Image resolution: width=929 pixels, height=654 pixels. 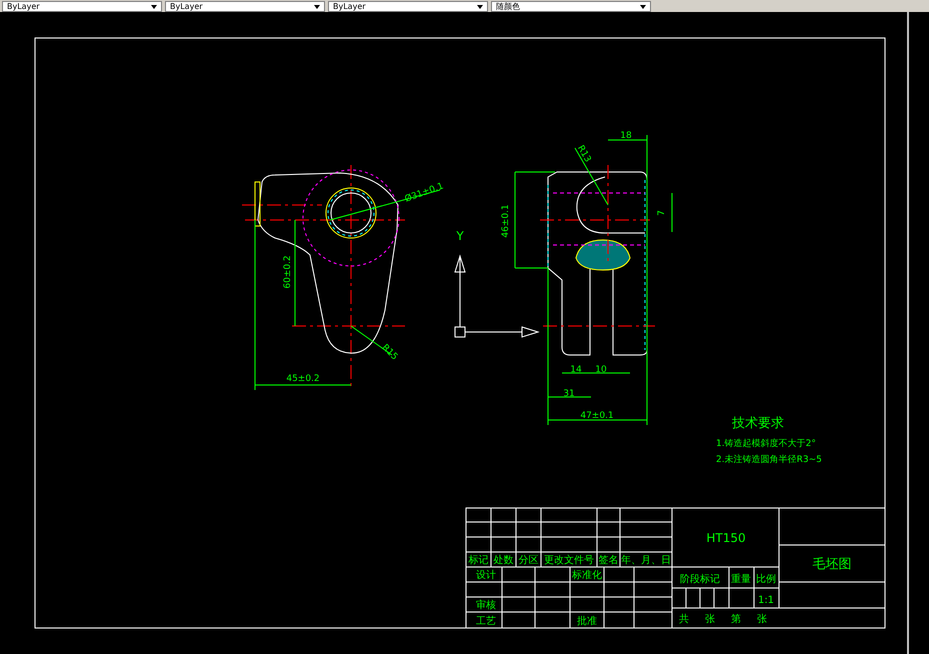 What do you see at coordinates (460, 236) in the screenshot?
I see `axis-label: Y` at bounding box center [460, 236].